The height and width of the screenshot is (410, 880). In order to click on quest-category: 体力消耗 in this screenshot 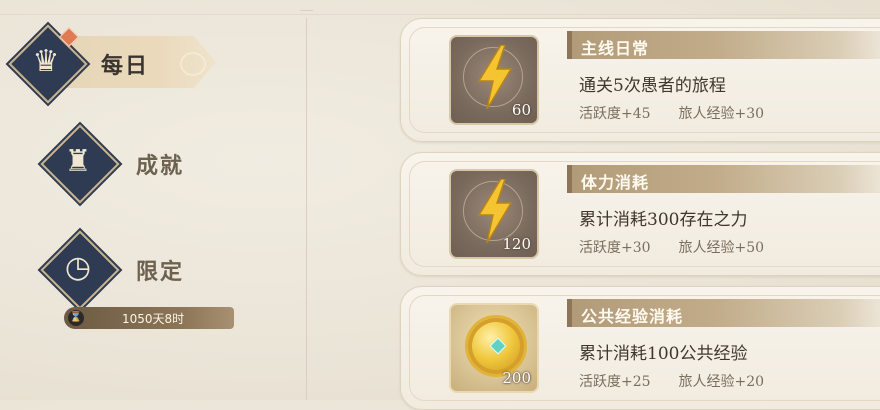, I will do `click(615, 182)`.